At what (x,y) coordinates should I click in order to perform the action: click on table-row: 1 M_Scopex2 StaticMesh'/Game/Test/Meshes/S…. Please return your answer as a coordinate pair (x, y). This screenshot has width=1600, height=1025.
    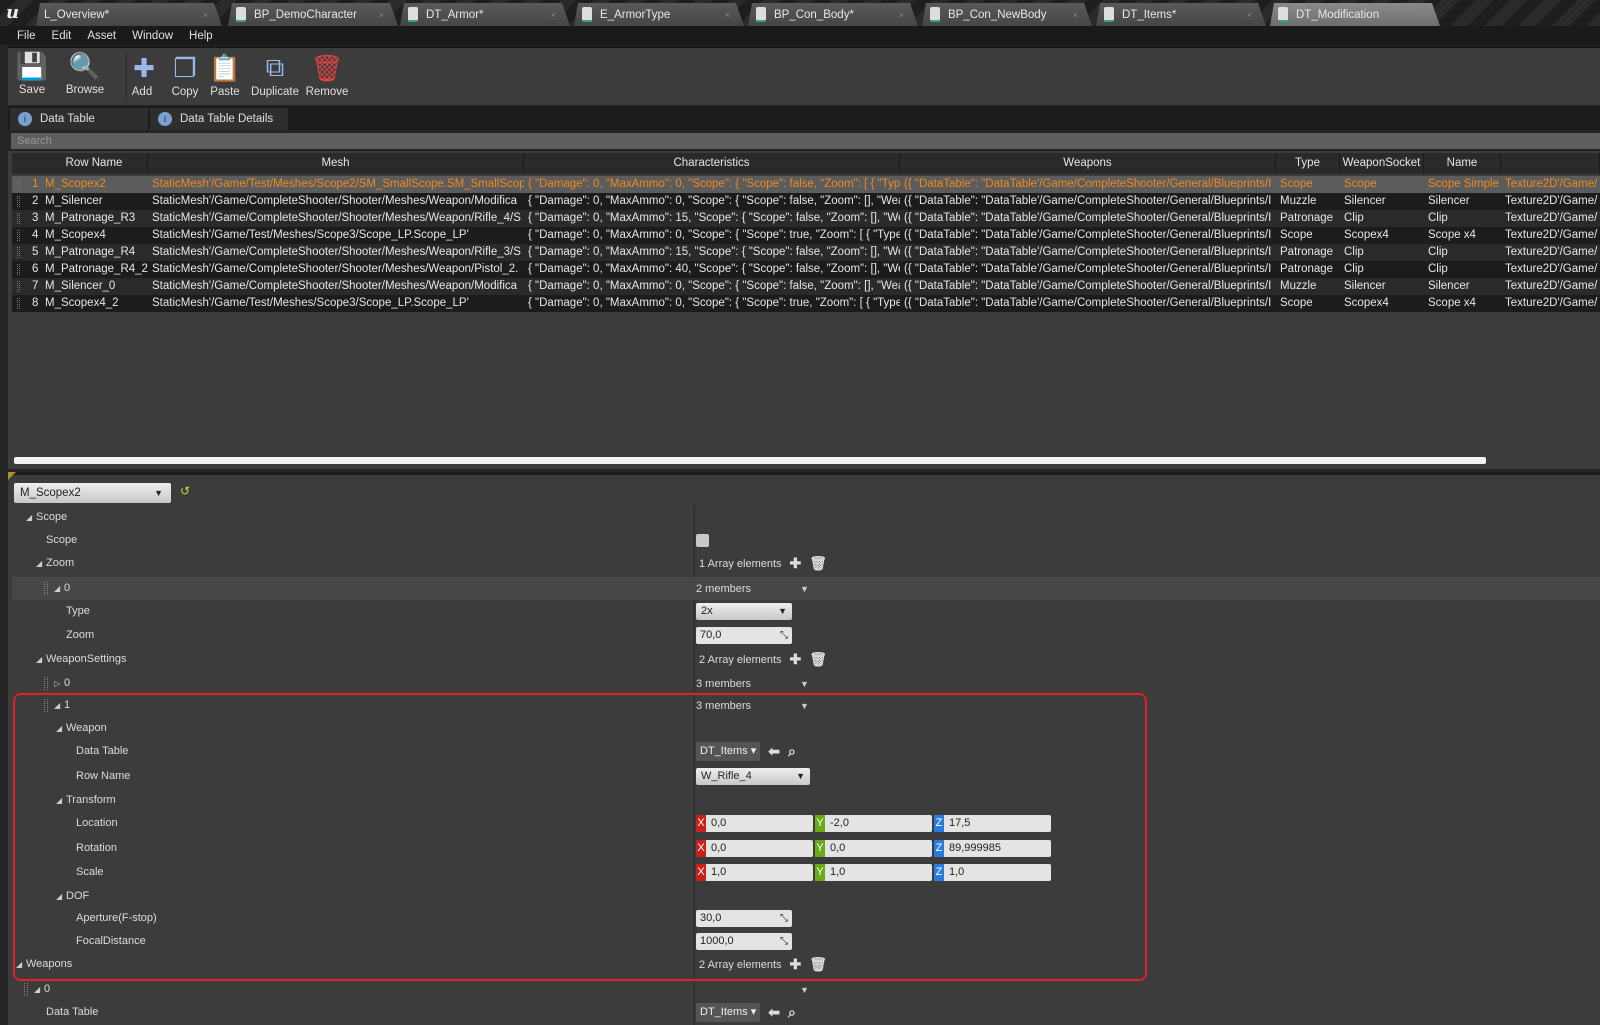
    Looking at the image, I should click on (806, 184).